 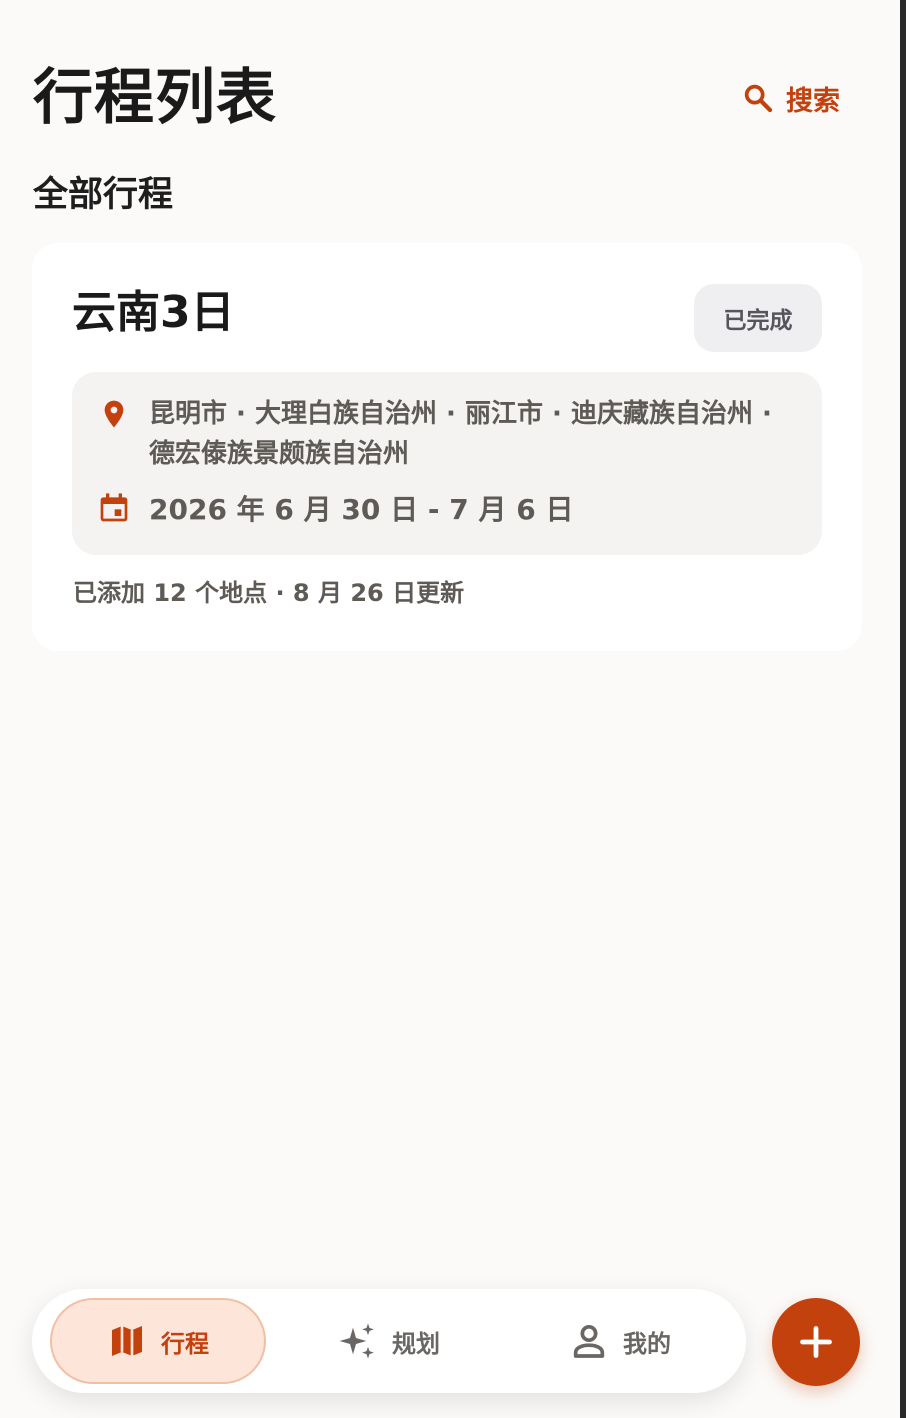 What do you see at coordinates (127, 1341) in the screenshot?
I see `map-icon` at bounding box center [127, 1341].